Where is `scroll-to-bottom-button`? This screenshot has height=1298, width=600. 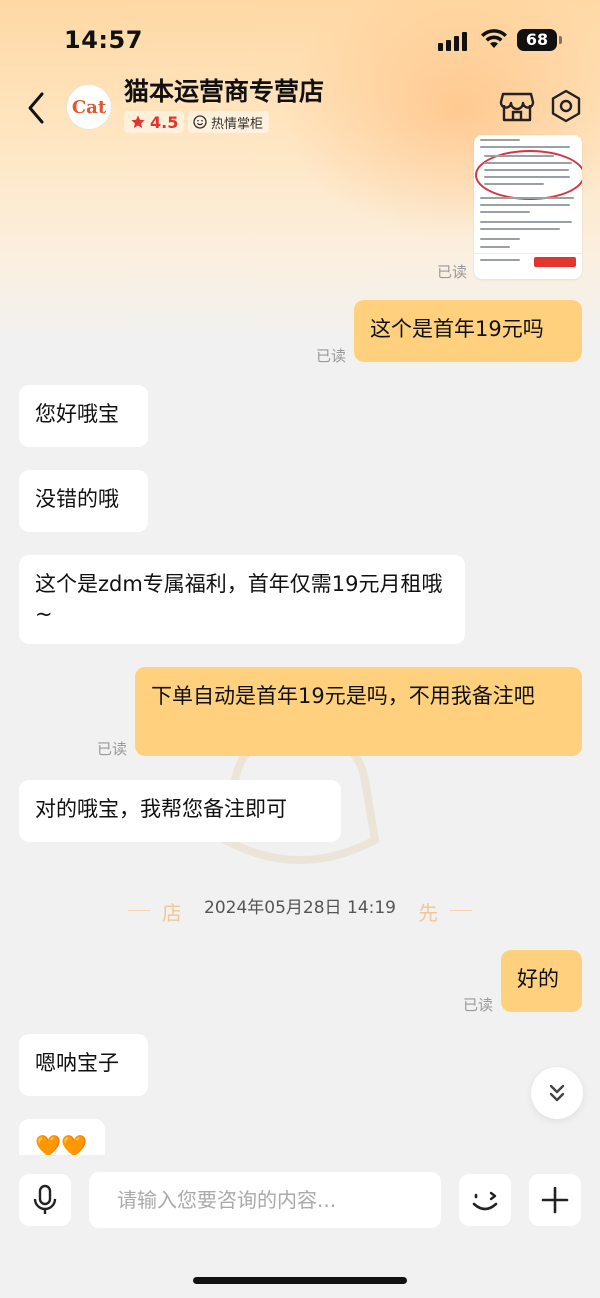 scroll-to-bottom-button is located at coordinates (557, 1093).